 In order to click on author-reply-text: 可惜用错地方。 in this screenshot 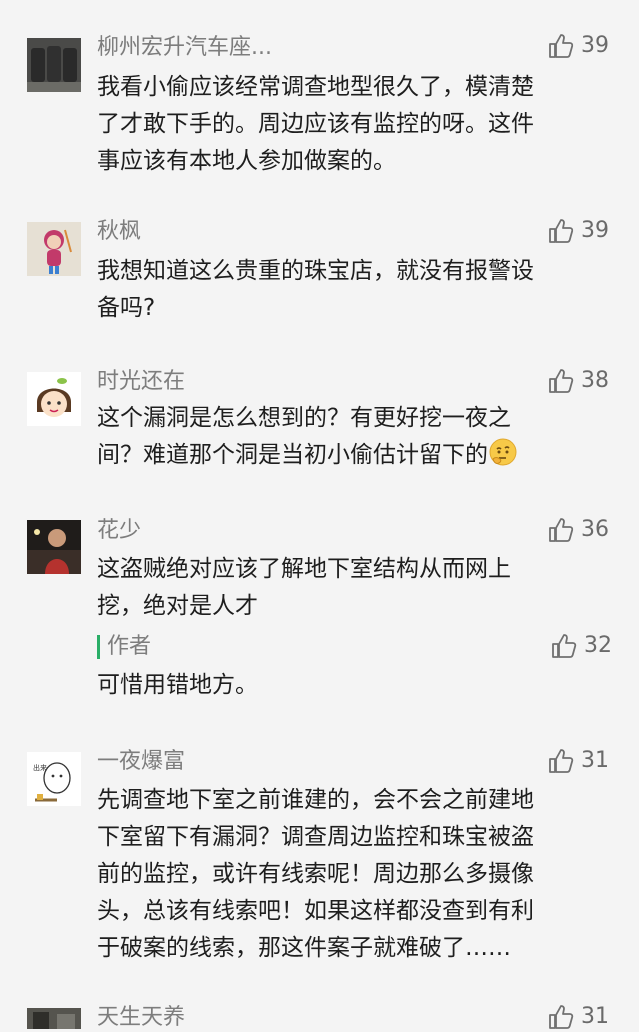, I will do `click(357, 685)`.